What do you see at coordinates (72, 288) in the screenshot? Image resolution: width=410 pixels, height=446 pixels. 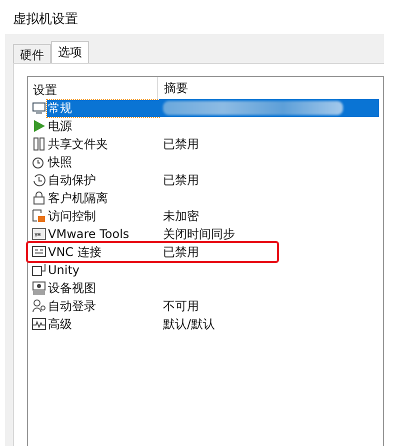 I see `setting-item: 设备视图` at bounding box center [72, 288].